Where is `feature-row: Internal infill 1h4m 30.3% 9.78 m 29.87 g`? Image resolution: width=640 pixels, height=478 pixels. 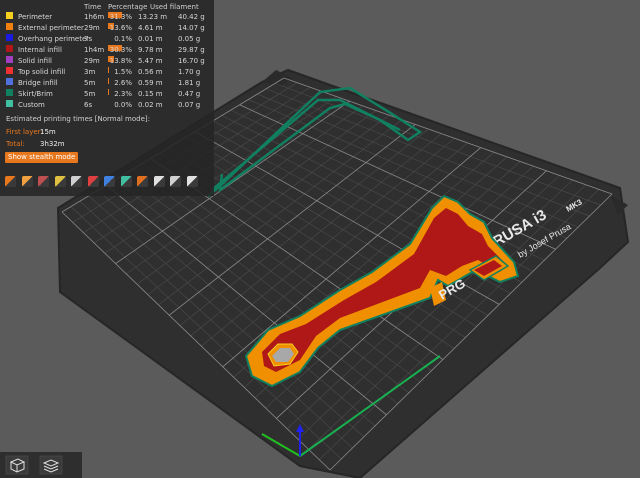 feature-row: Internal infill 1h4m 30.3% 9.78 m 29.87 g is located at coordinates (107, 50).